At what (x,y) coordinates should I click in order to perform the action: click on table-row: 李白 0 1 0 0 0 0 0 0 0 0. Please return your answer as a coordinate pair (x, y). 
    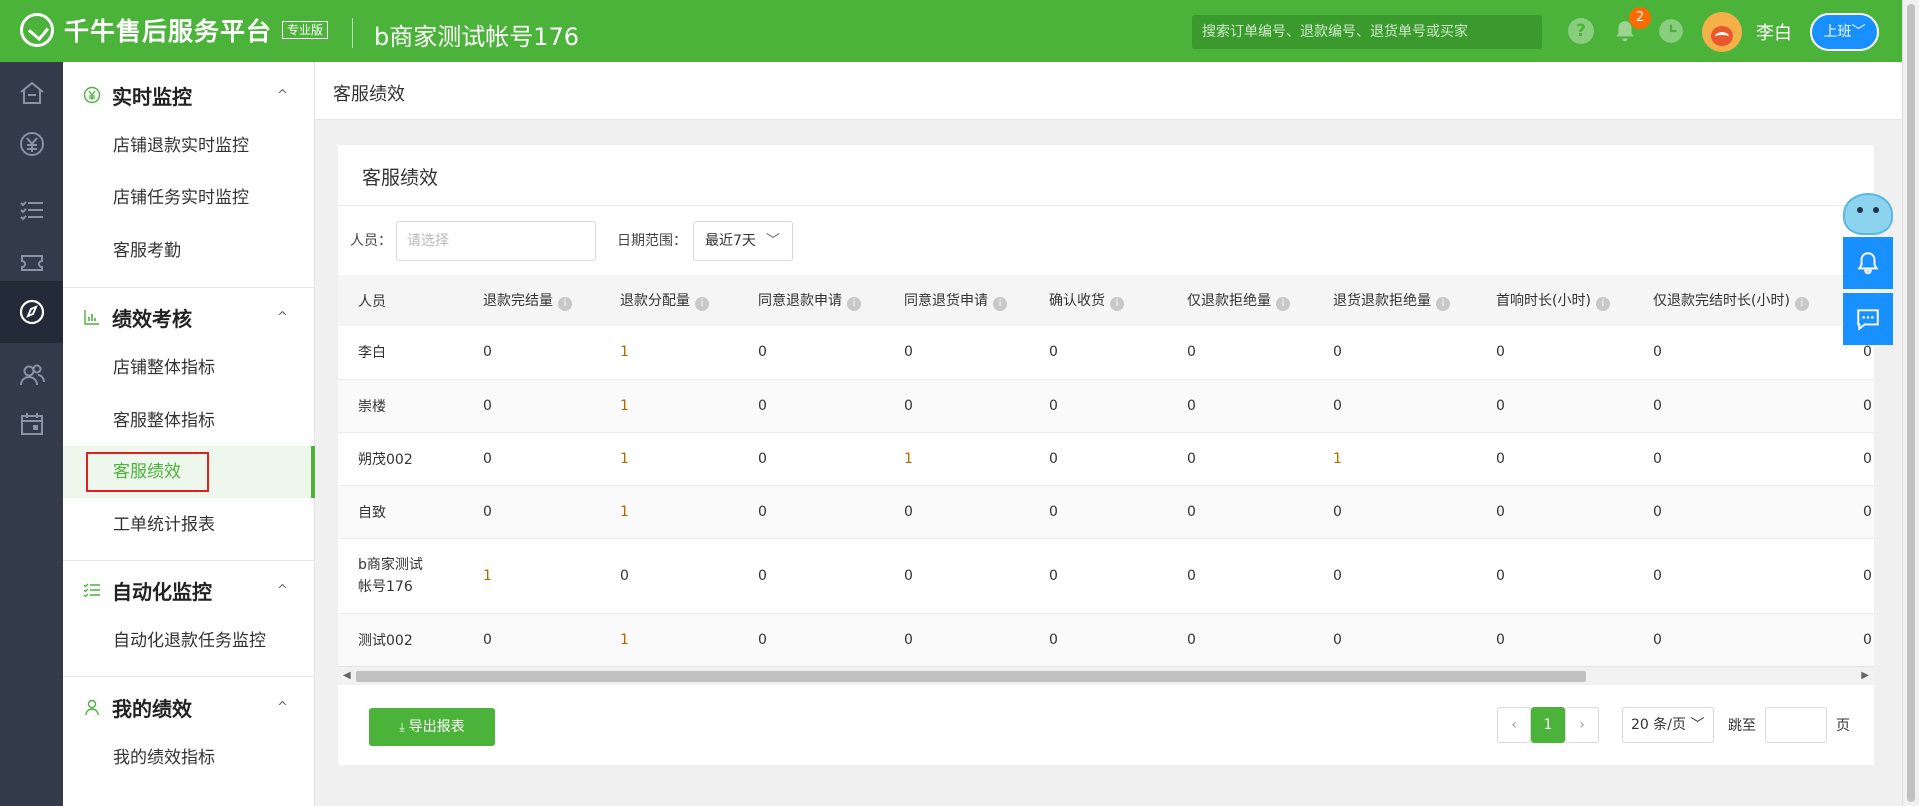
    Looking at the image, I should click on (1106, 353).